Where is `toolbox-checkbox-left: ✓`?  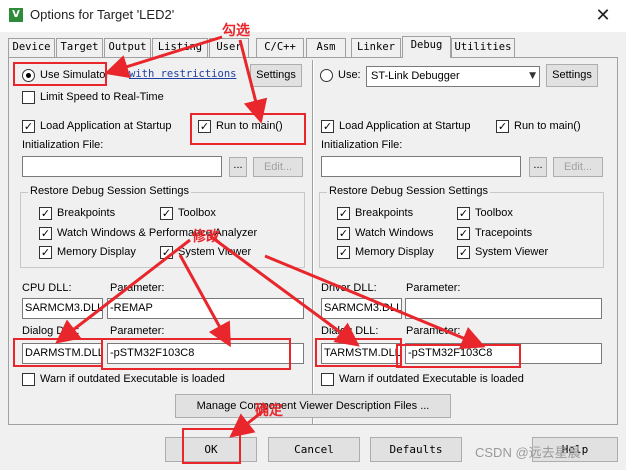
toolbox-checkbox-left: ✓ is located at coordinates (166, 213).